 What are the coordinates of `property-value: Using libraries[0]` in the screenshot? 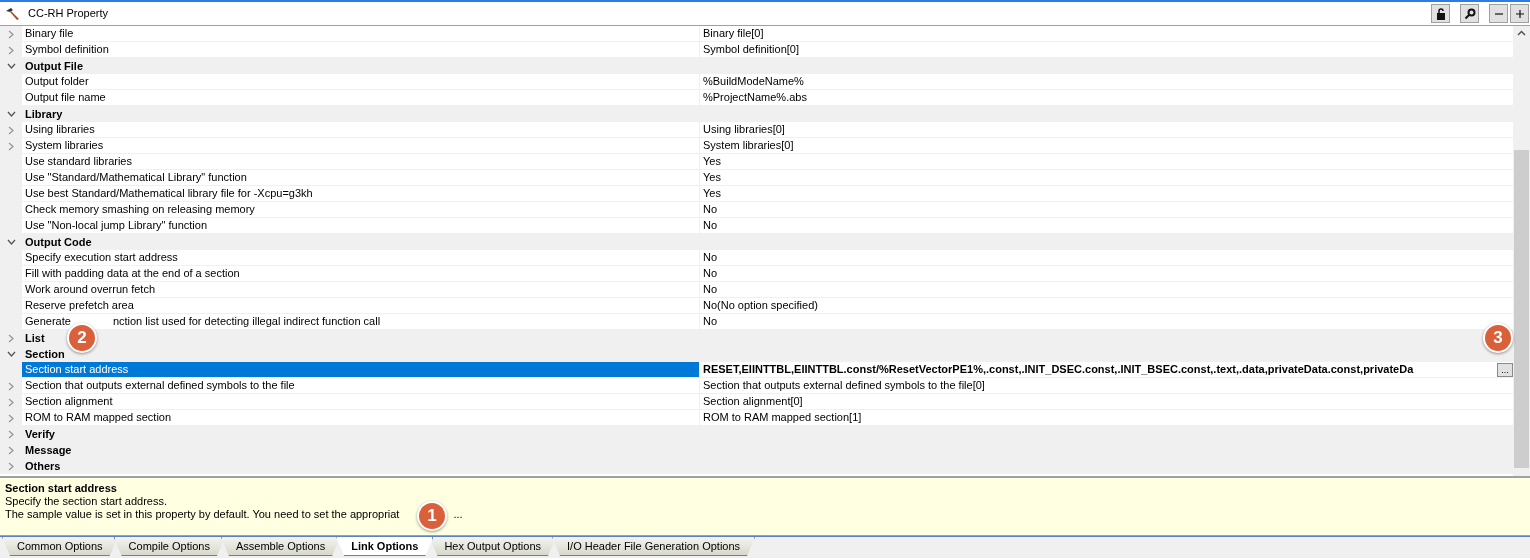 It's located at (744, 129).